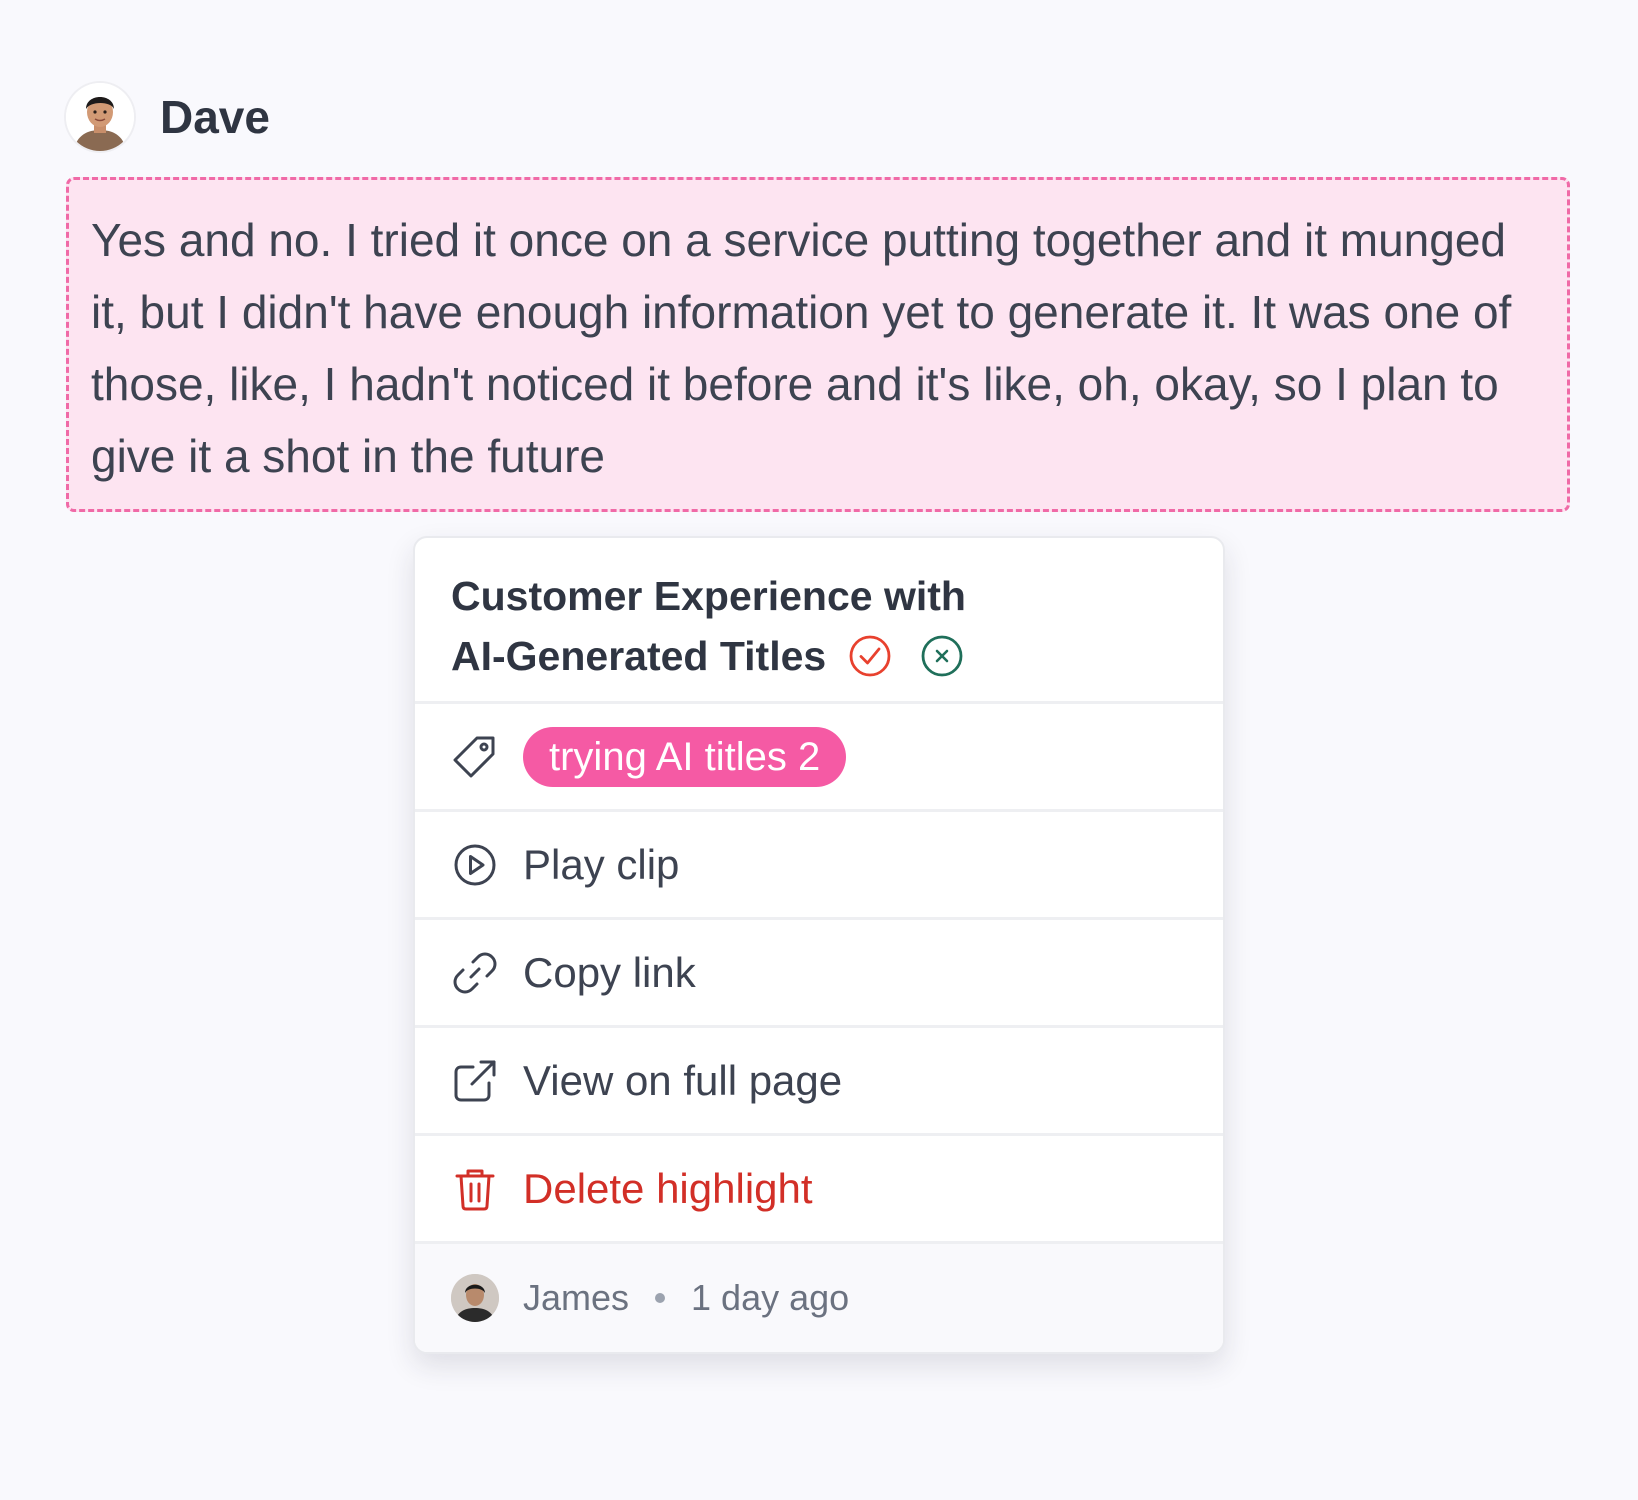 This screenshot has width=1638, height=1500. Describe the element at coordinates (660, 1298) in the screenshot. I see `separator-dot` at that location.